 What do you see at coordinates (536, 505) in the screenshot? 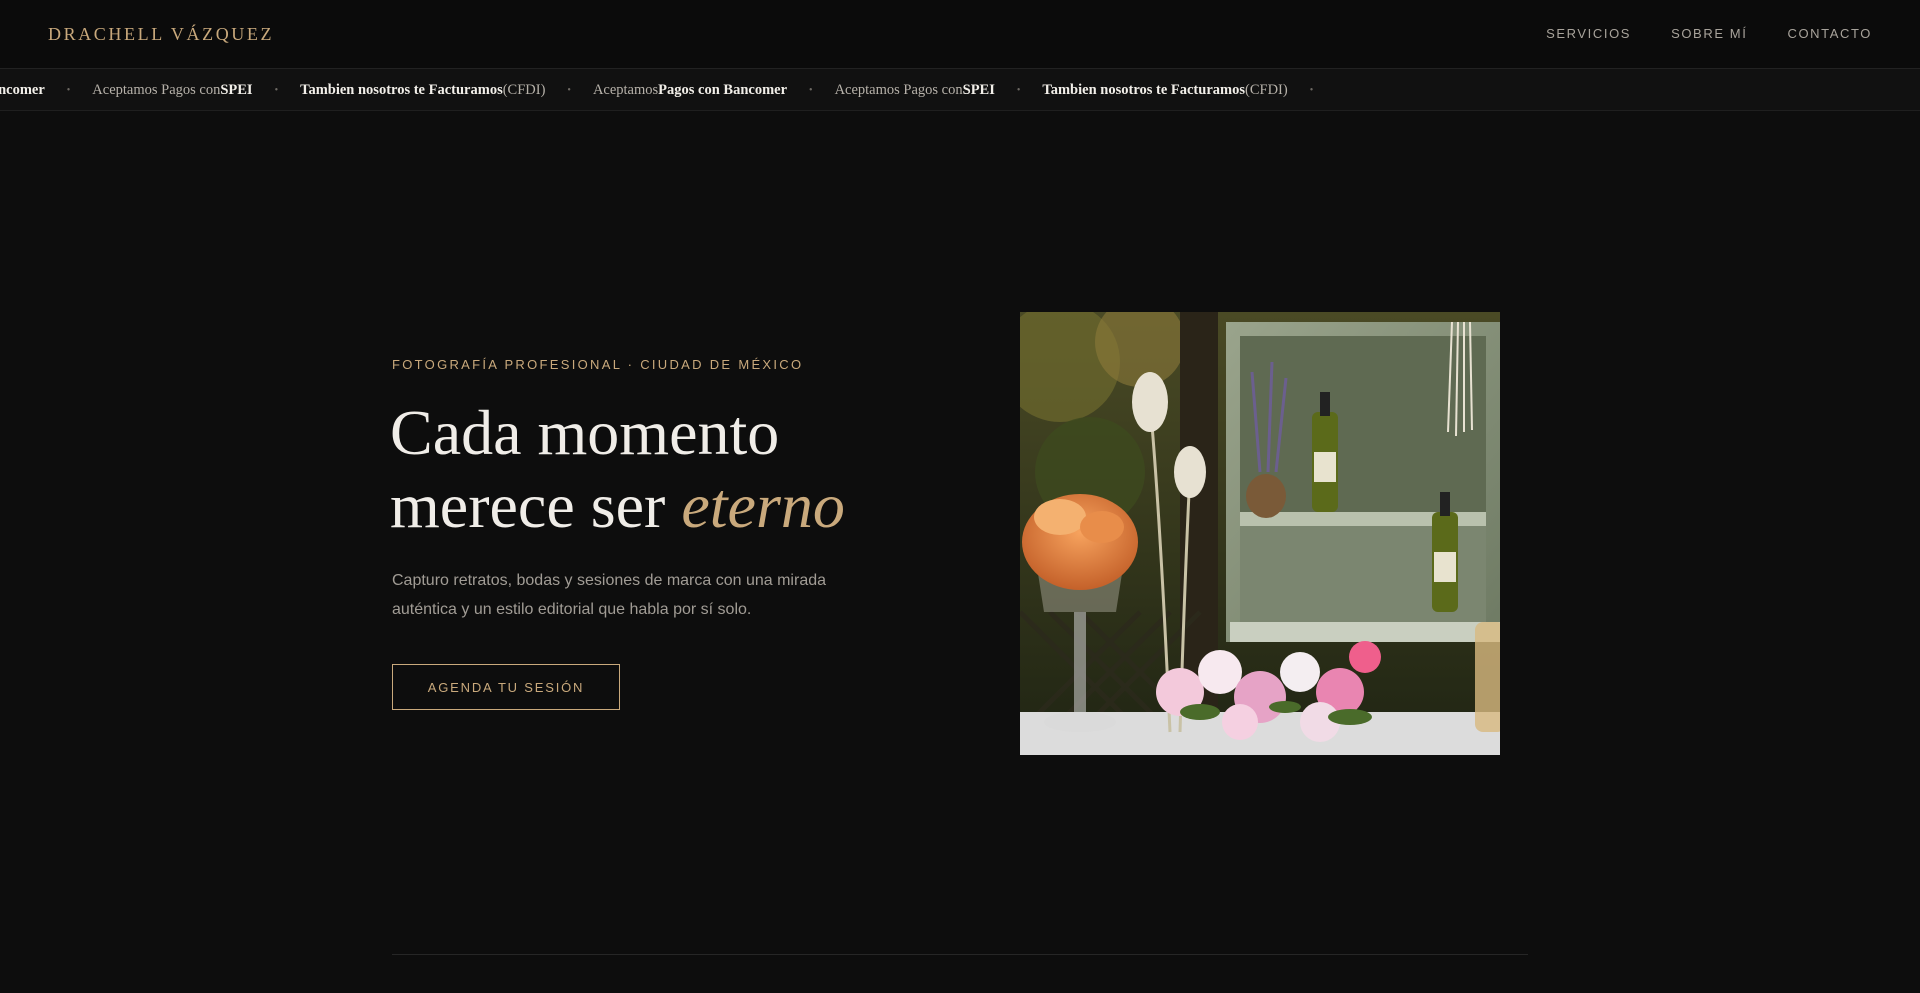
I see `hero-title-line2: merece ser` at bounding box center [536, 505].